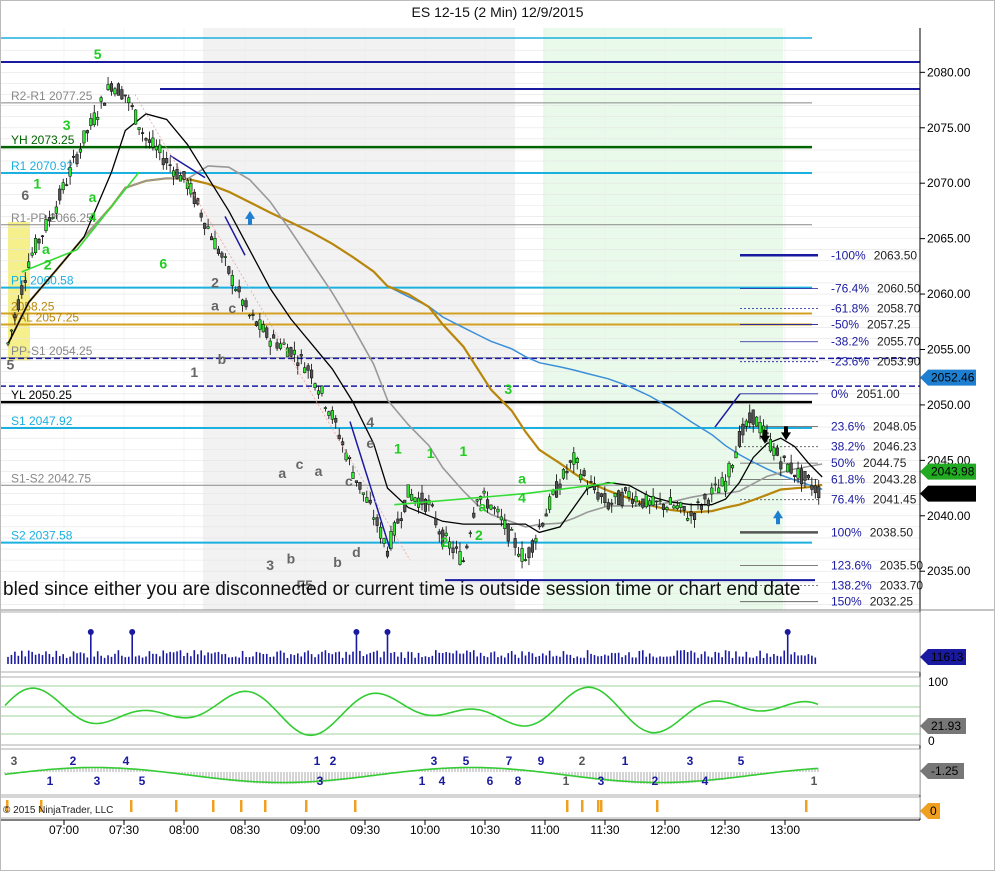 The width and height of the screenshot is (995, 871). Describe the element at coordinates (874, 479) in the screenshot. I see `fib-label: 61.8% 2043.28` at that location.